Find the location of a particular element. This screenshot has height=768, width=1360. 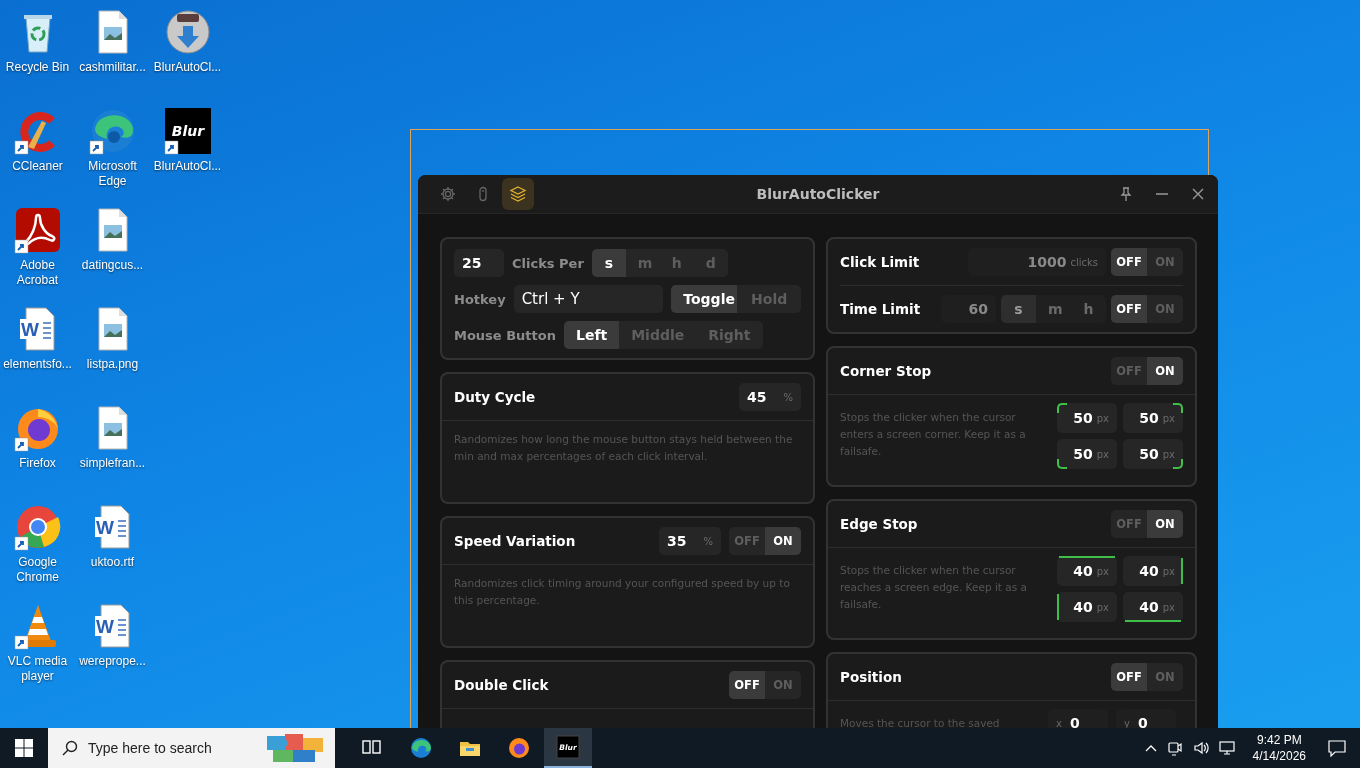

camera-icon is located at coordinates (1174, 748).